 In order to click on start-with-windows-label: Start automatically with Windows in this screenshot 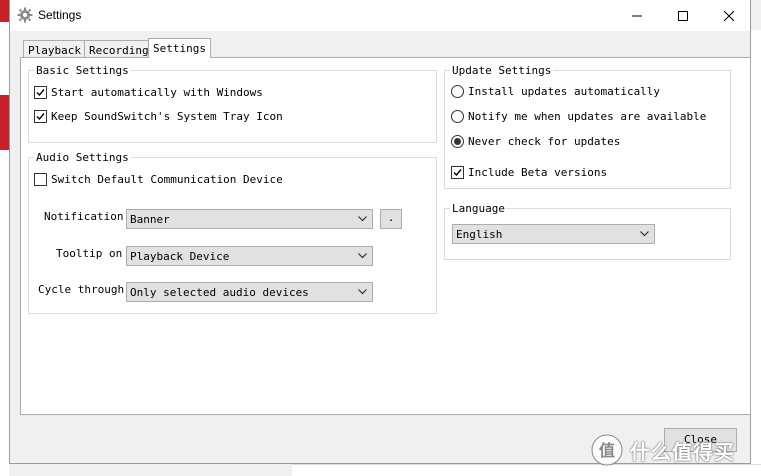, I will do `click(157, 92)`.